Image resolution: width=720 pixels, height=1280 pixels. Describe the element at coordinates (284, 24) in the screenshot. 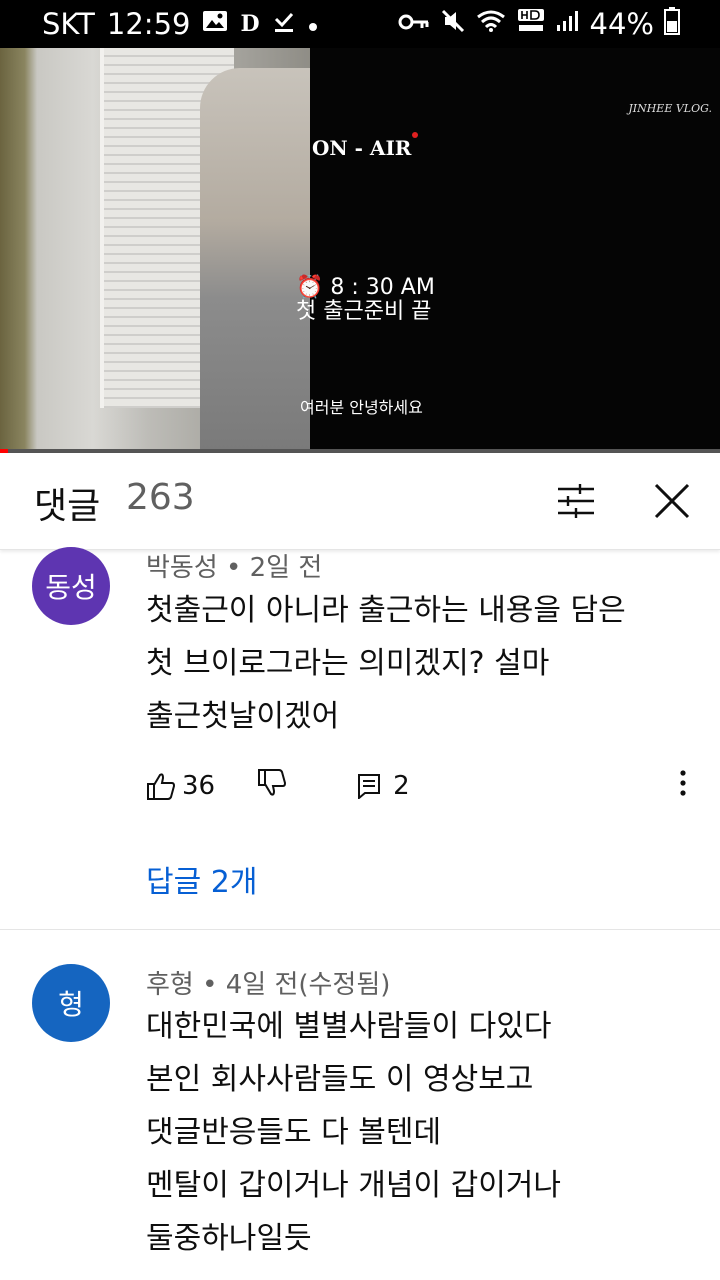

I see `download-done-icon` at that location.